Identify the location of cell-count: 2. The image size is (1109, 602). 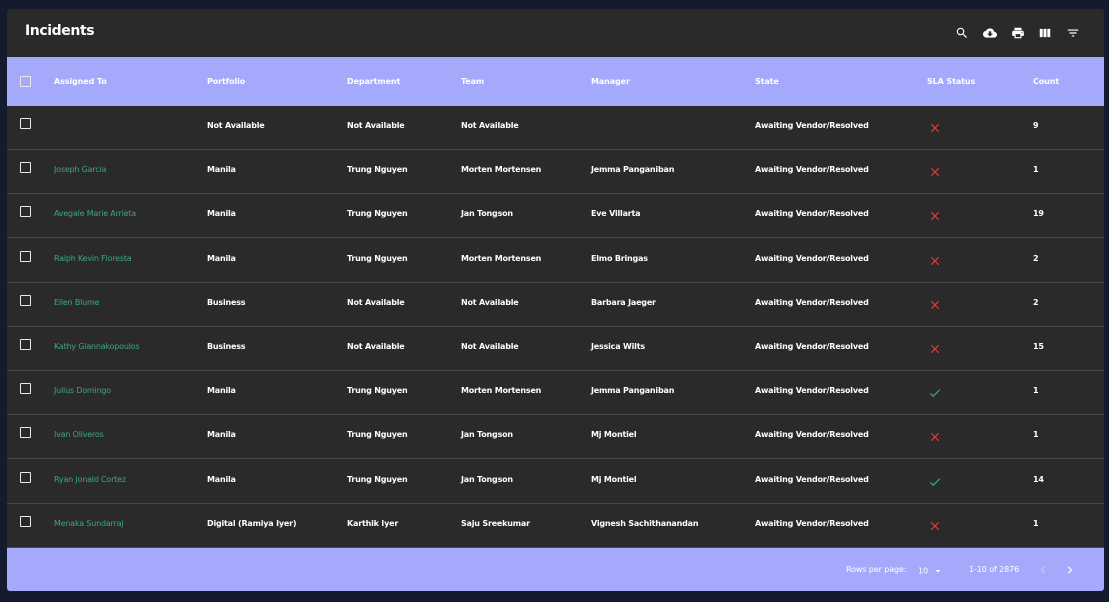
(1036, 302).